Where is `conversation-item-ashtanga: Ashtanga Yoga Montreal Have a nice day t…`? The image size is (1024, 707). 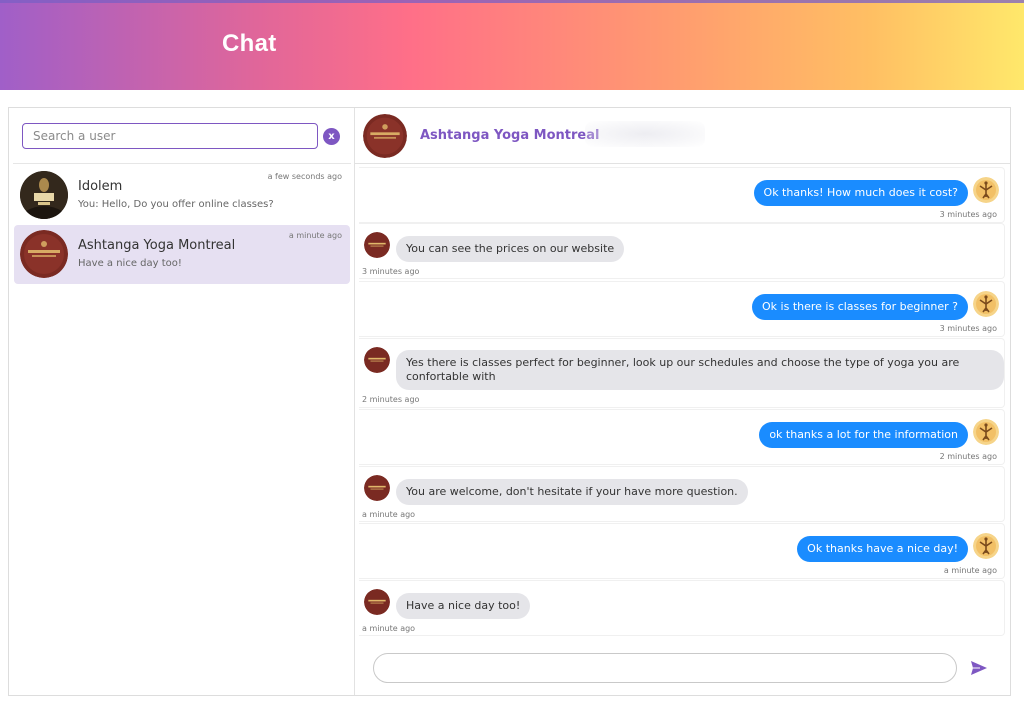
conversation-item-ashtanga: Ashtanga Yoga Montreal Have a nice day t… is located at coordinates (182, 254).